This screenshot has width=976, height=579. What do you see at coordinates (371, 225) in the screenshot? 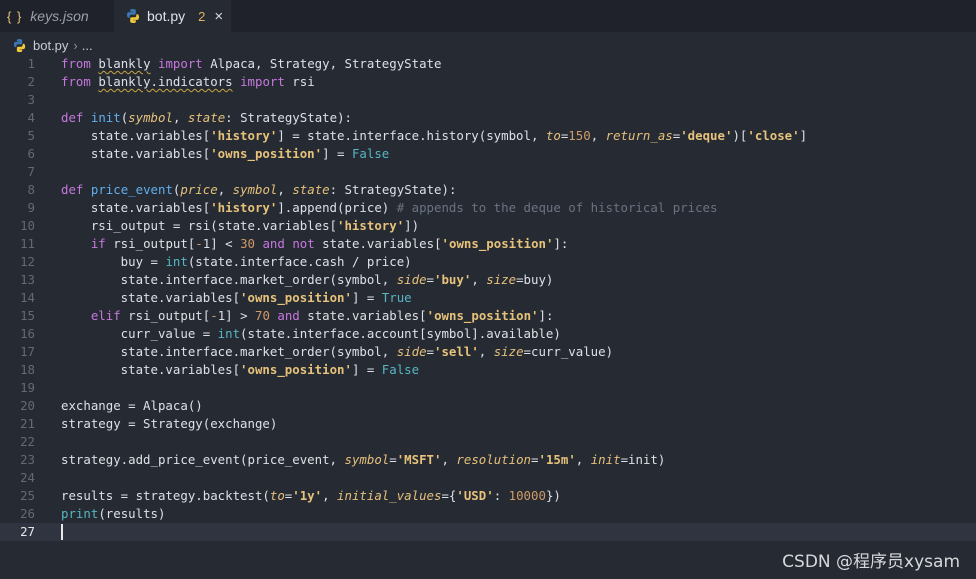
I see `code-token: 'history'` at bounding box center [371, 225].